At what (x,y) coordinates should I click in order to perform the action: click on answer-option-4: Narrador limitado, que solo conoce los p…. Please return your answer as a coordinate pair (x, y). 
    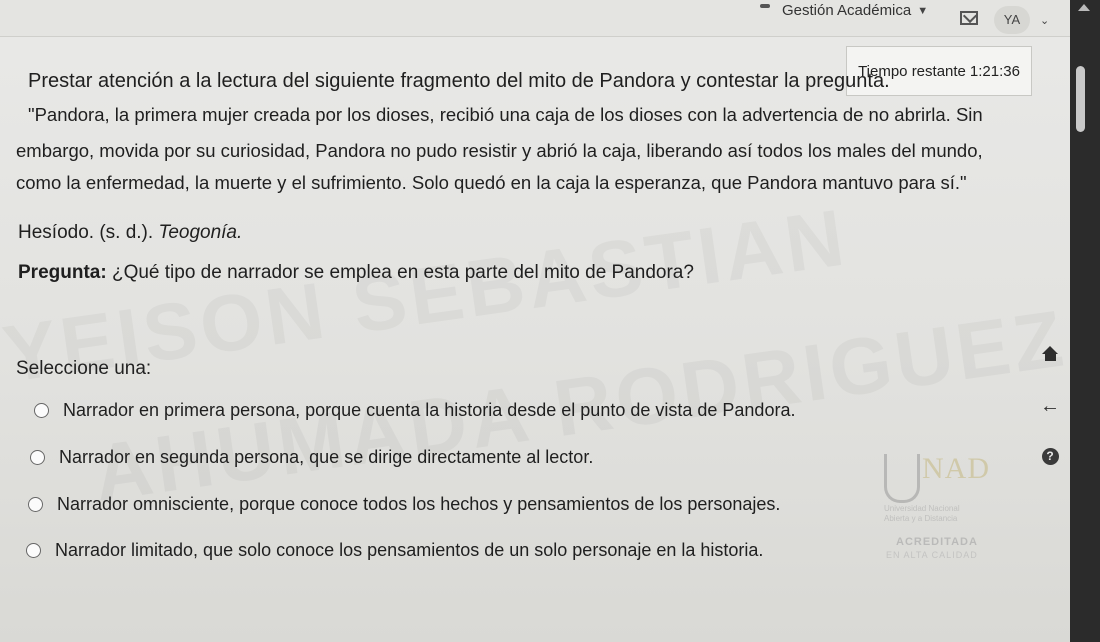
    Looking at the image, I should click on (394, 550).